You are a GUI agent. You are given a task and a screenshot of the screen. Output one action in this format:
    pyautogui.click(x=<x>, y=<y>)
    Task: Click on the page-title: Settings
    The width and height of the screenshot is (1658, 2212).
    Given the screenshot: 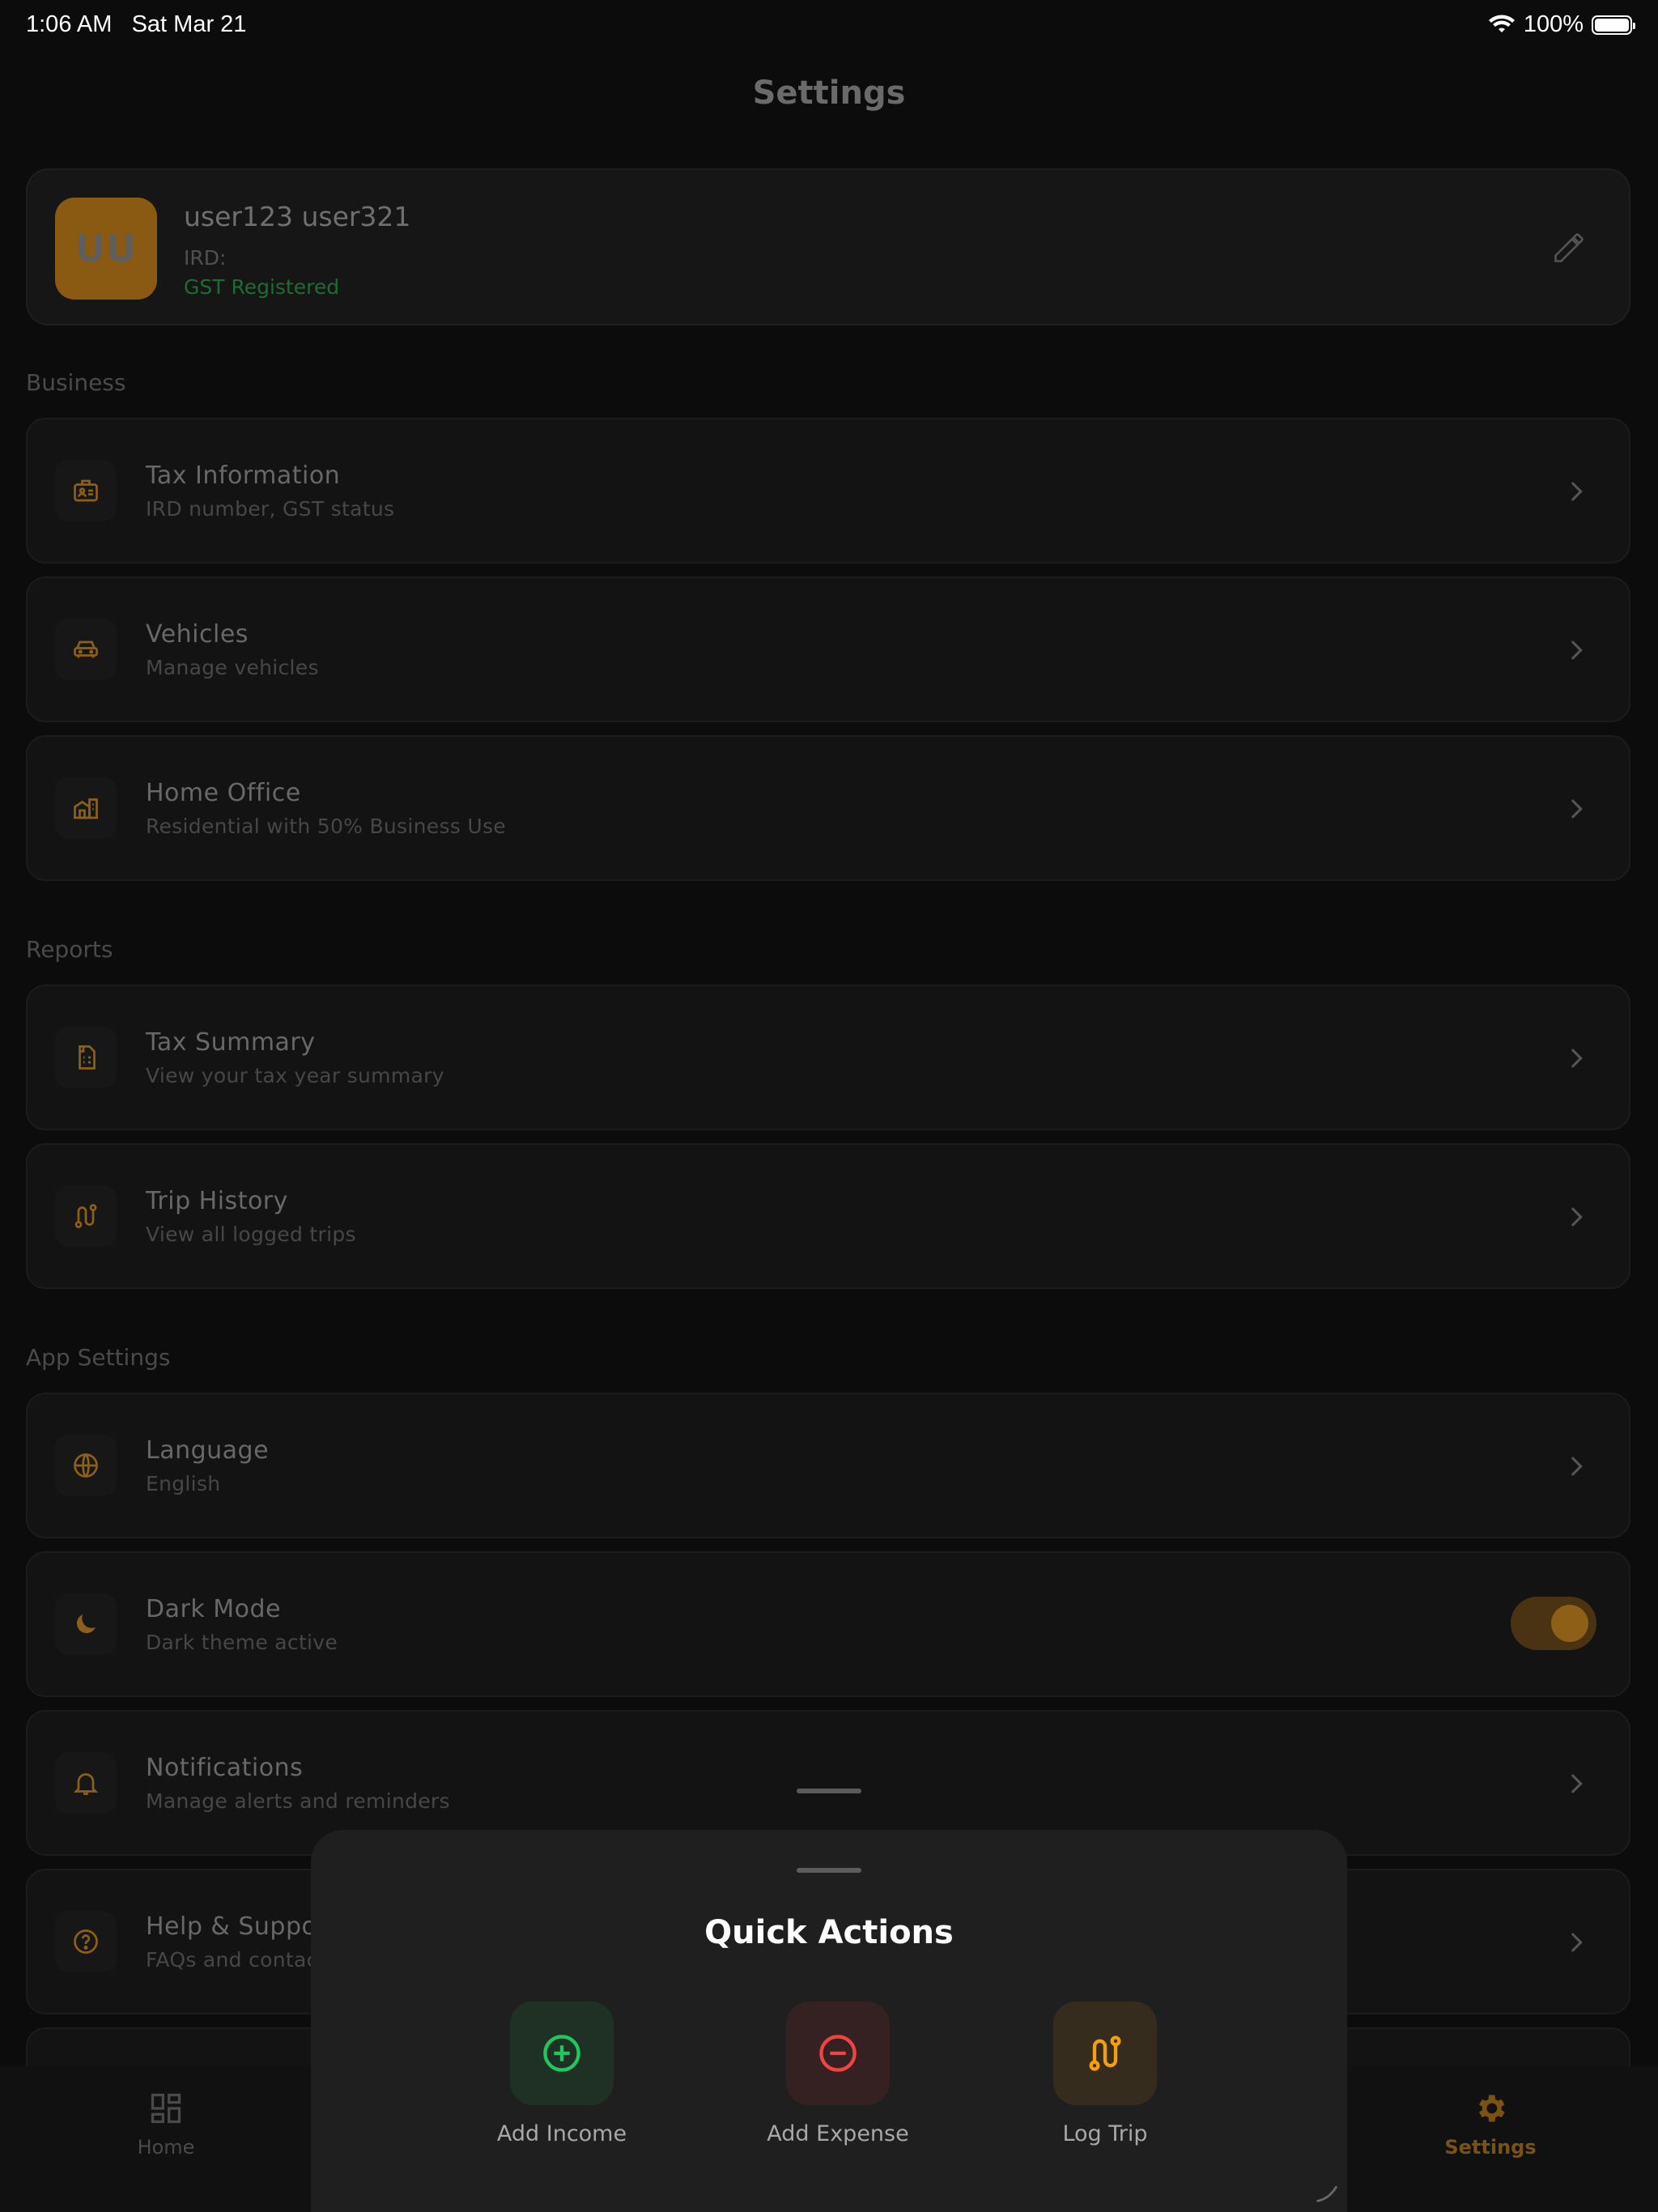 What is the action you would take?
    pyautogui.click(x=829, y=93)
    